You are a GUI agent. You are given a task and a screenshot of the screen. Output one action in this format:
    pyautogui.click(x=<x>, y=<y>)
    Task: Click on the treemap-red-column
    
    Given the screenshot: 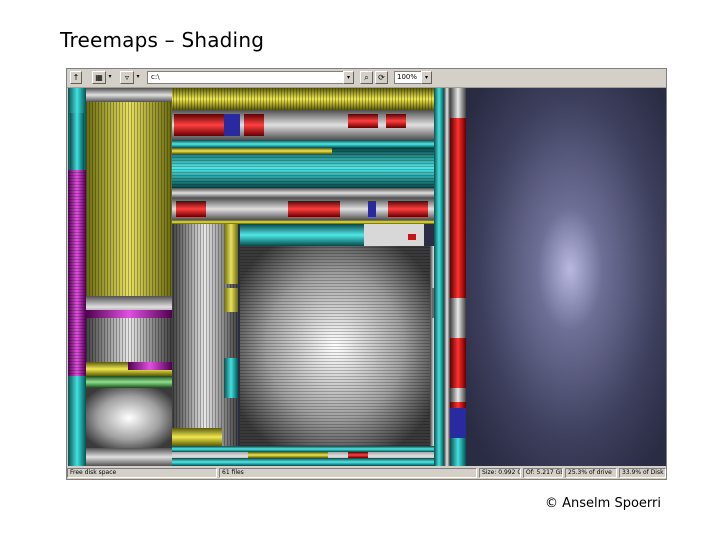 What is the action you would take?
    pyautogui.click(x=458, y=277)
    